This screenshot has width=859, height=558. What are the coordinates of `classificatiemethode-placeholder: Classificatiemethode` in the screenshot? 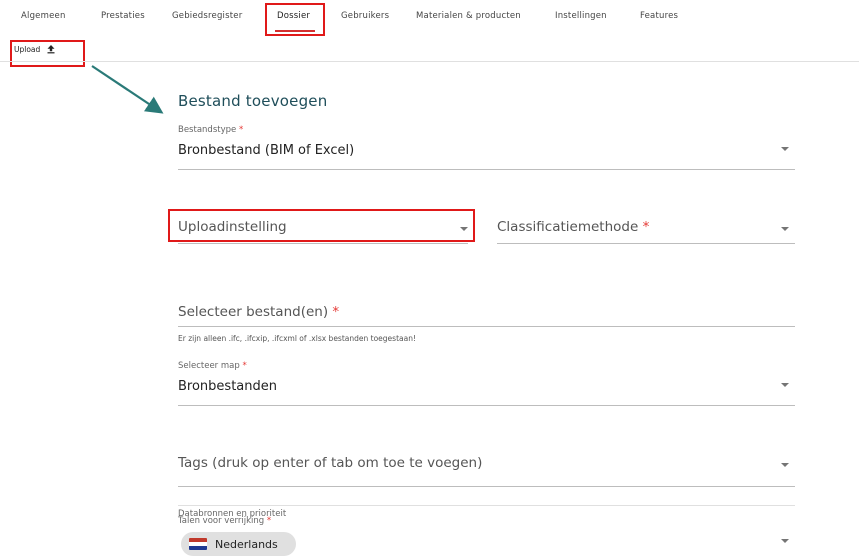 It's located at (568, 227).